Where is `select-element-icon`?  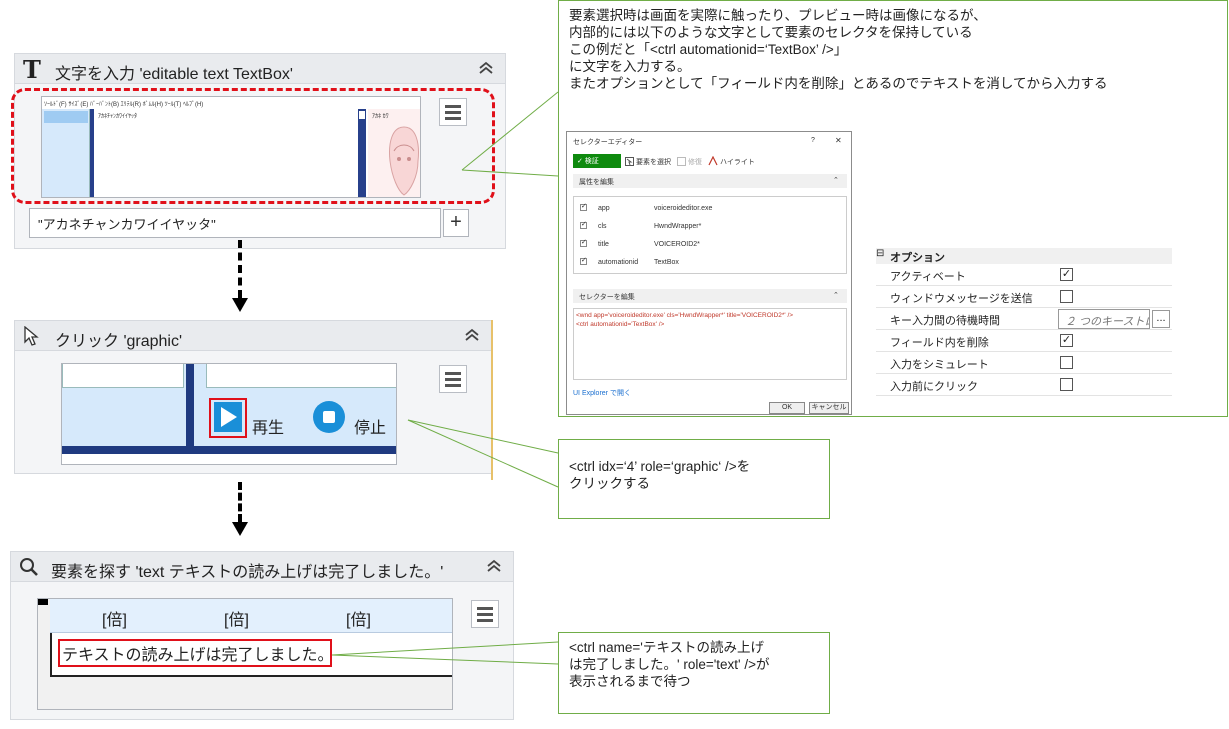 select-element-icon is located at coordinates (629, 161).